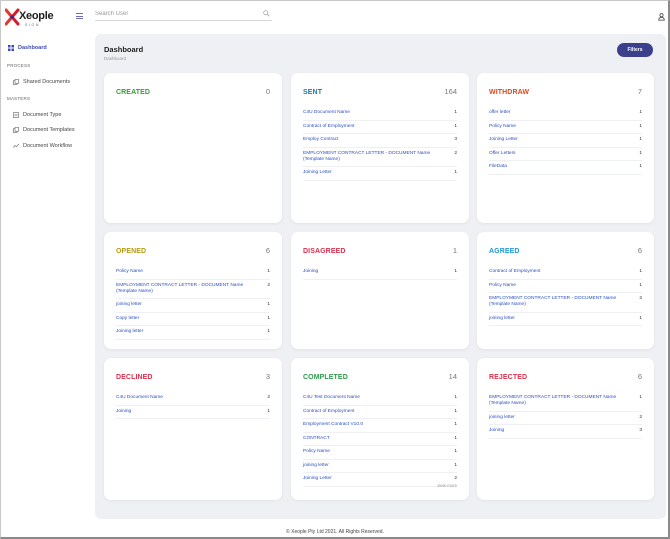 This screenshot has width=670, height=539. What do you see at coordinates (565, 154) in the screenshot?
I see `document-row: Offer Letters 1` at bounding box center [565, 154].